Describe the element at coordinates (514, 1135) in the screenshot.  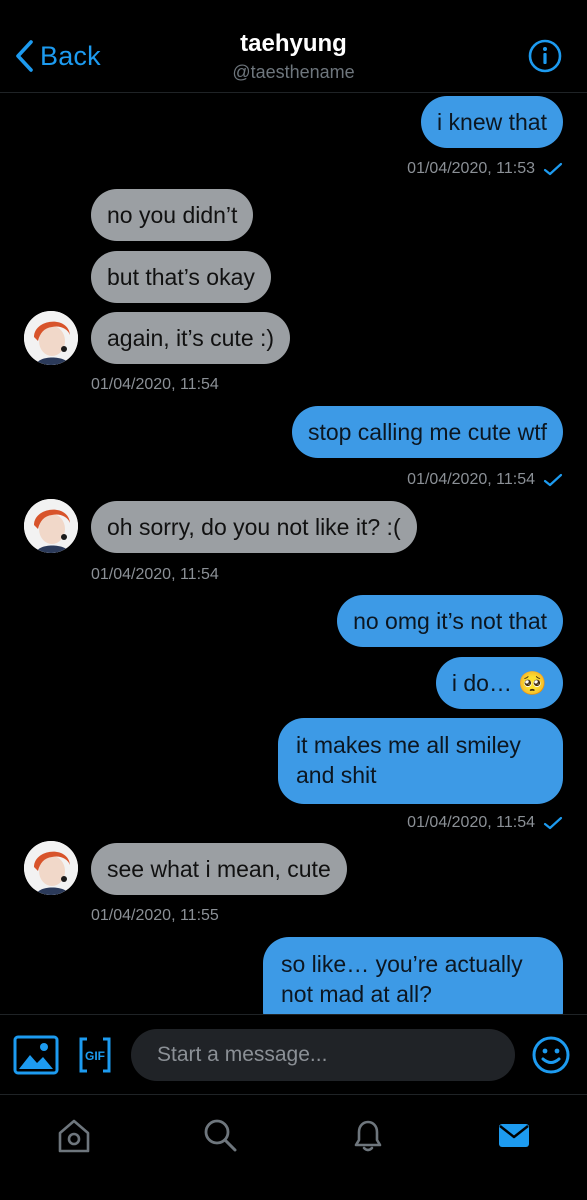
I see `messages-icon` at that location.